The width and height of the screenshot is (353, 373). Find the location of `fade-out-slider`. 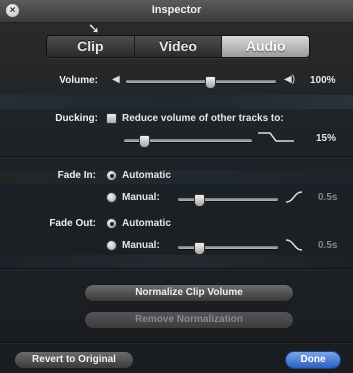

fade-out-slider is located at coordinates (228, 248).